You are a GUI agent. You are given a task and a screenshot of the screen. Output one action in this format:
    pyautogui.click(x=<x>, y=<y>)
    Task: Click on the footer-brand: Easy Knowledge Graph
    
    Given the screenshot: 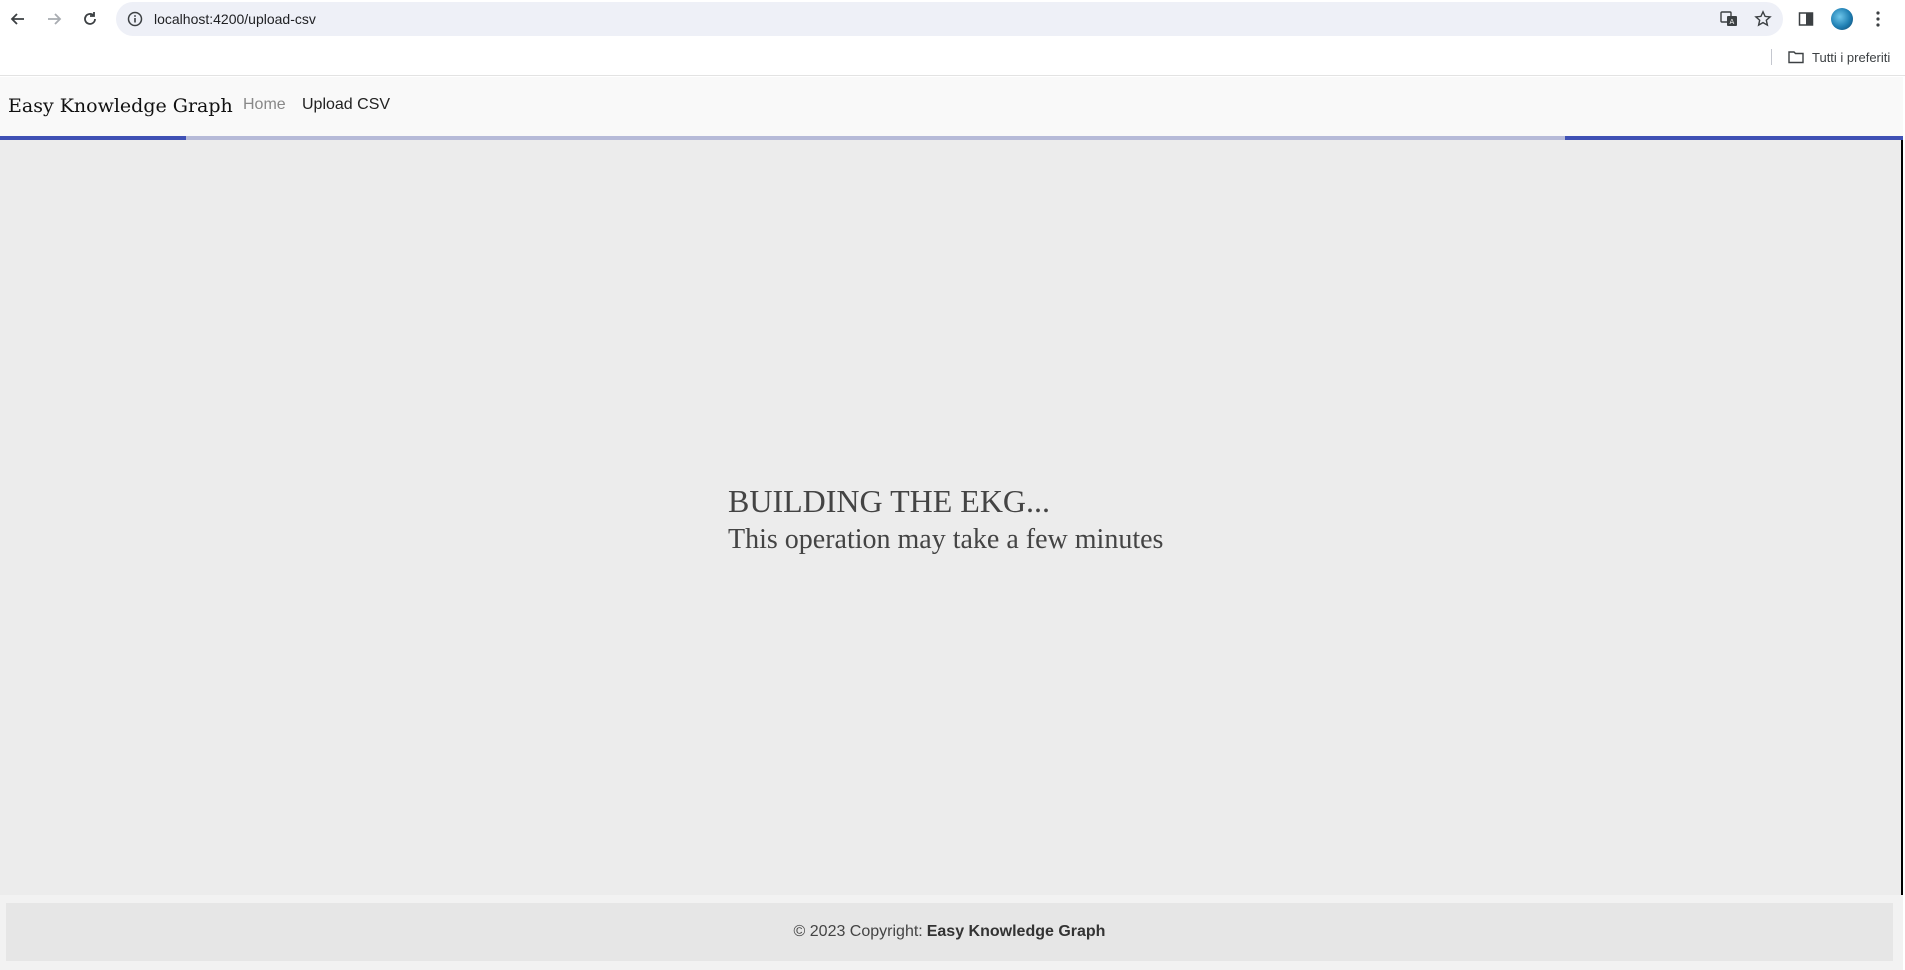 What is the action you would take?
    pyautogui.click(x=1016, y=931)
    